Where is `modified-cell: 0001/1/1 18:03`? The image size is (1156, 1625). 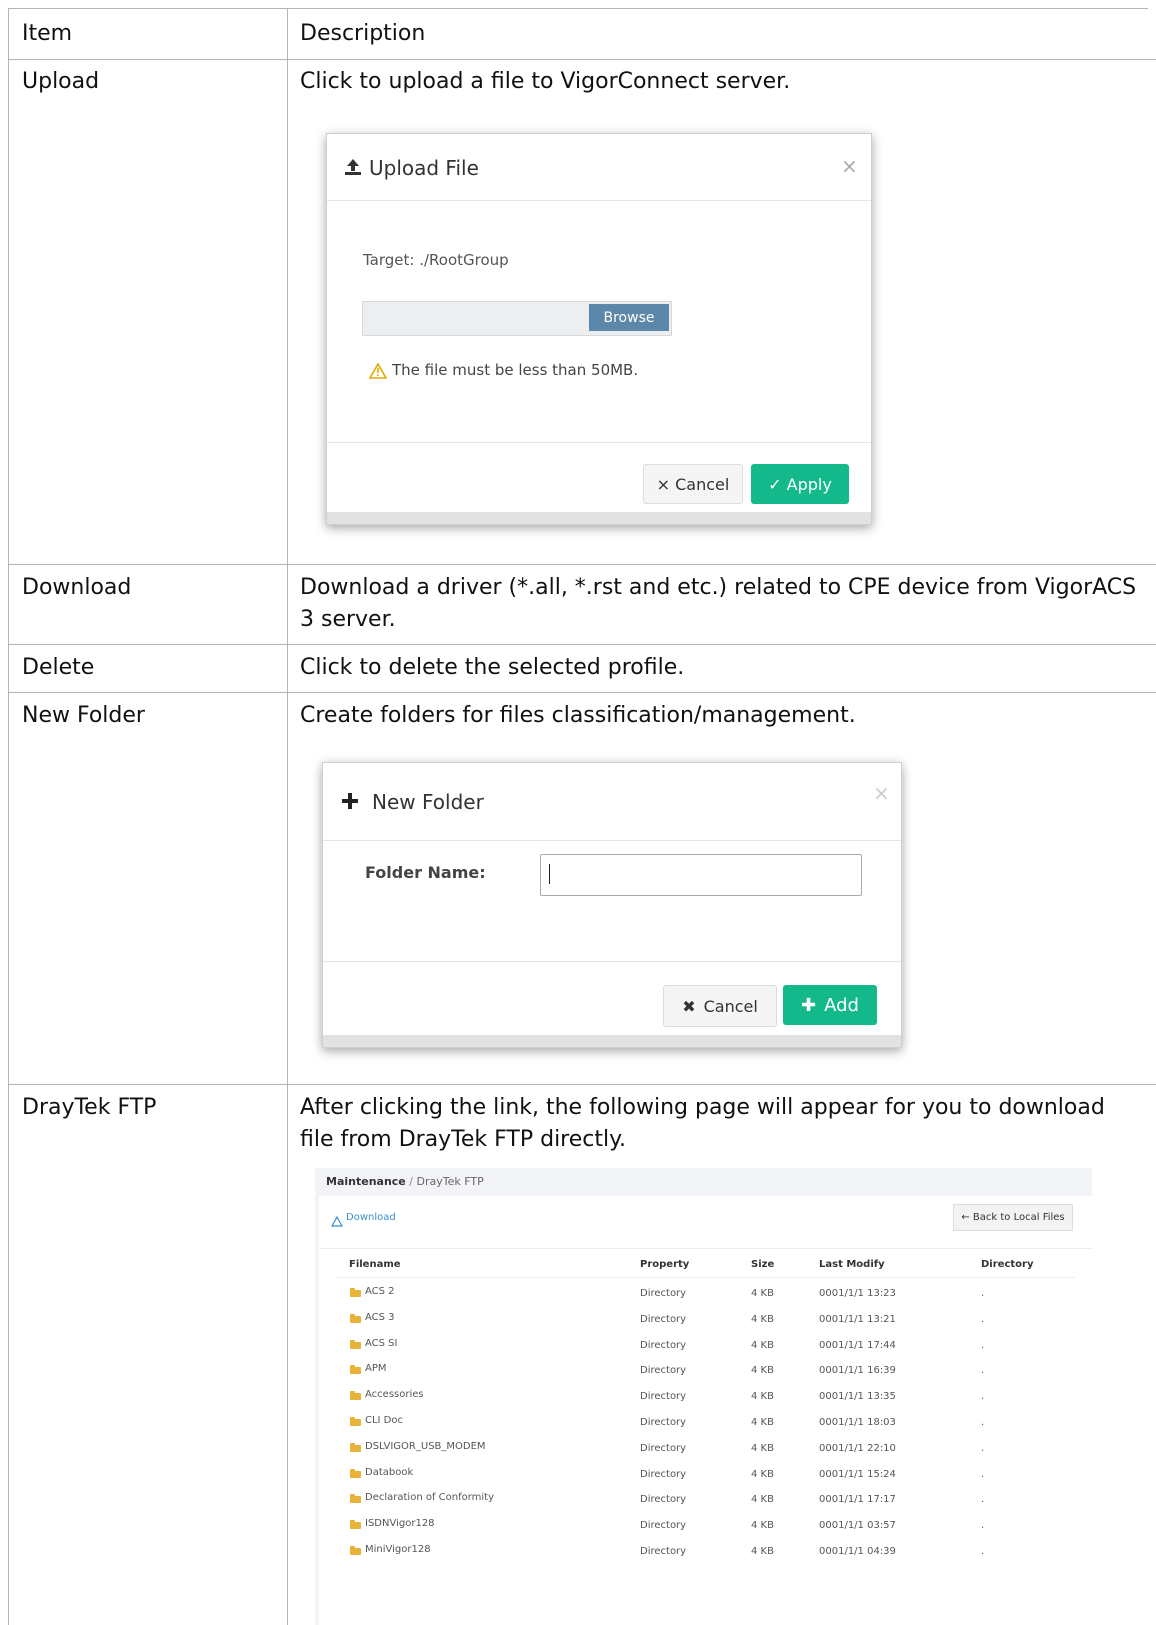
modified-cell: 0001/1/1 18:03 is located at coordinates (857, 1422).